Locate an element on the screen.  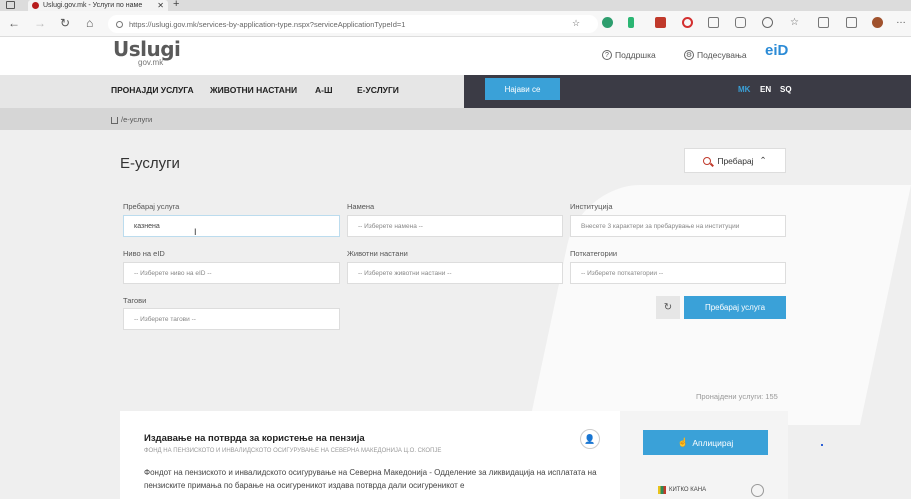
institution-label: Институција is located at coordinates (591, 206).